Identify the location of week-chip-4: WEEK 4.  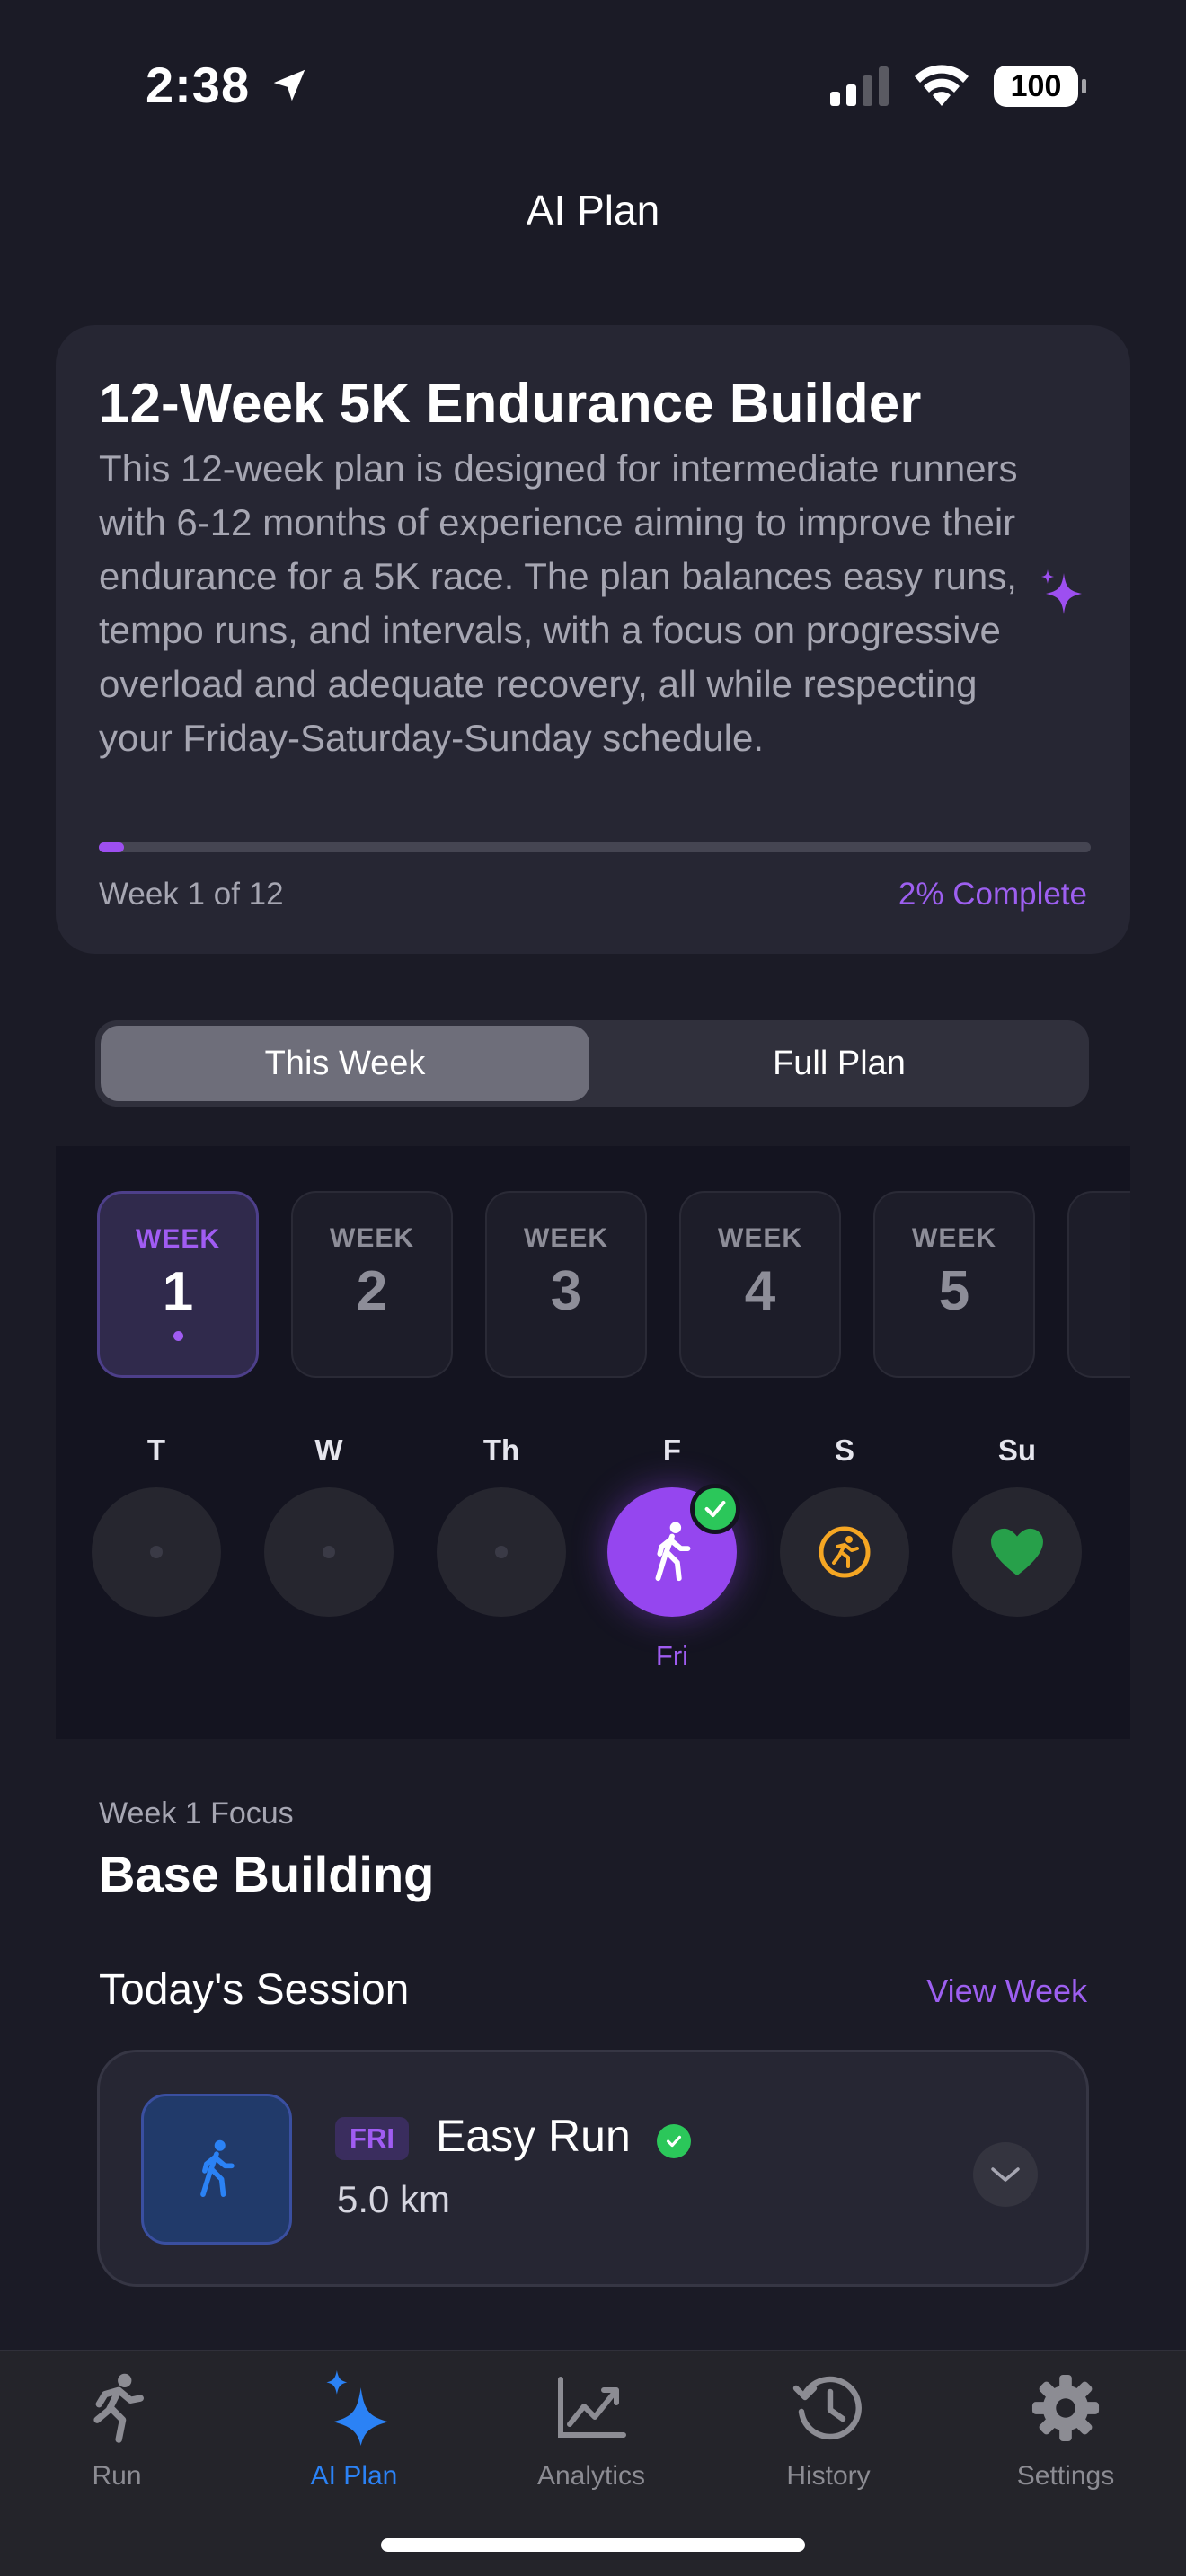
(760, 1284).